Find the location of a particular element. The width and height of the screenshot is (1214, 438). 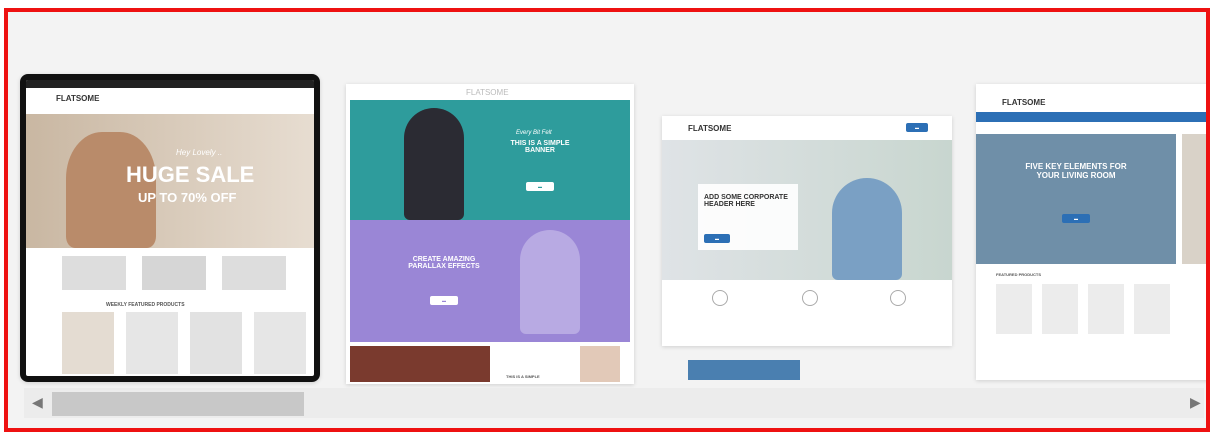

portrait-image is located at coordinates (600, 364).